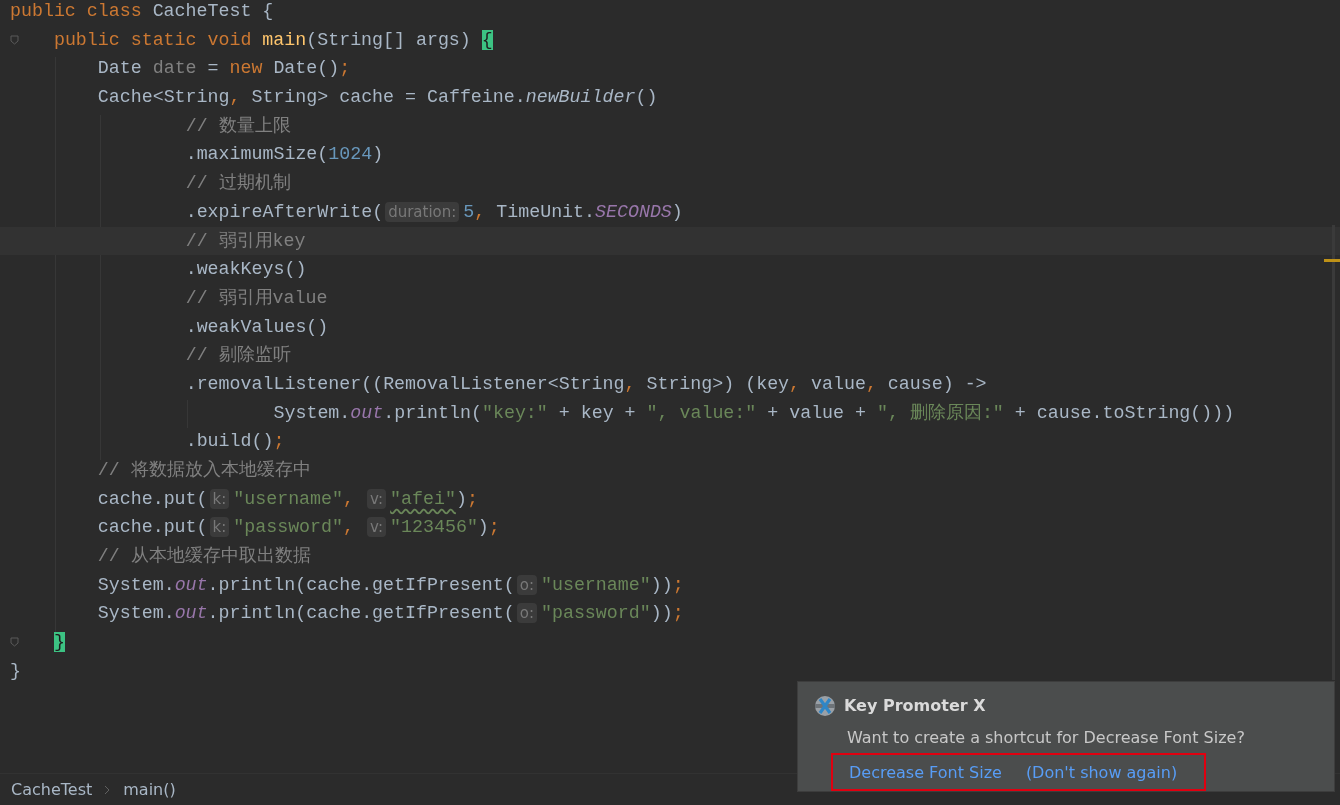 The height and width of the screenshot is (805, 1340). What do you see at coordinates (257, 154) in the screenshot?
I see `code-text: .maximumSize(` at bounding box center [257, 154].